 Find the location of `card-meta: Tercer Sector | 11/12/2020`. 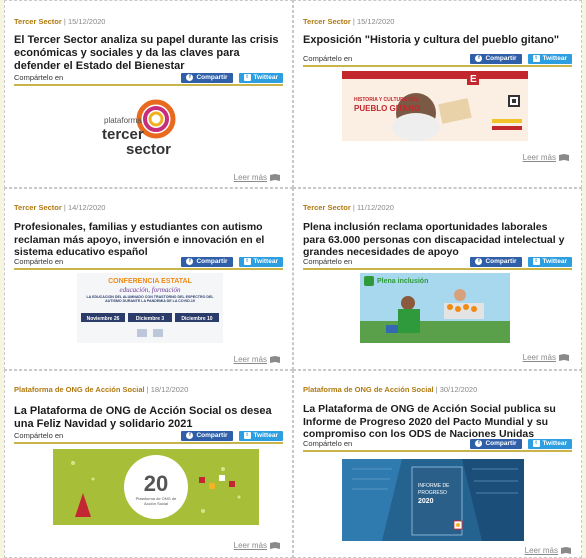

card-meta: Tercer Sector | 11/12/2020 is located at coordinates (348, 207).